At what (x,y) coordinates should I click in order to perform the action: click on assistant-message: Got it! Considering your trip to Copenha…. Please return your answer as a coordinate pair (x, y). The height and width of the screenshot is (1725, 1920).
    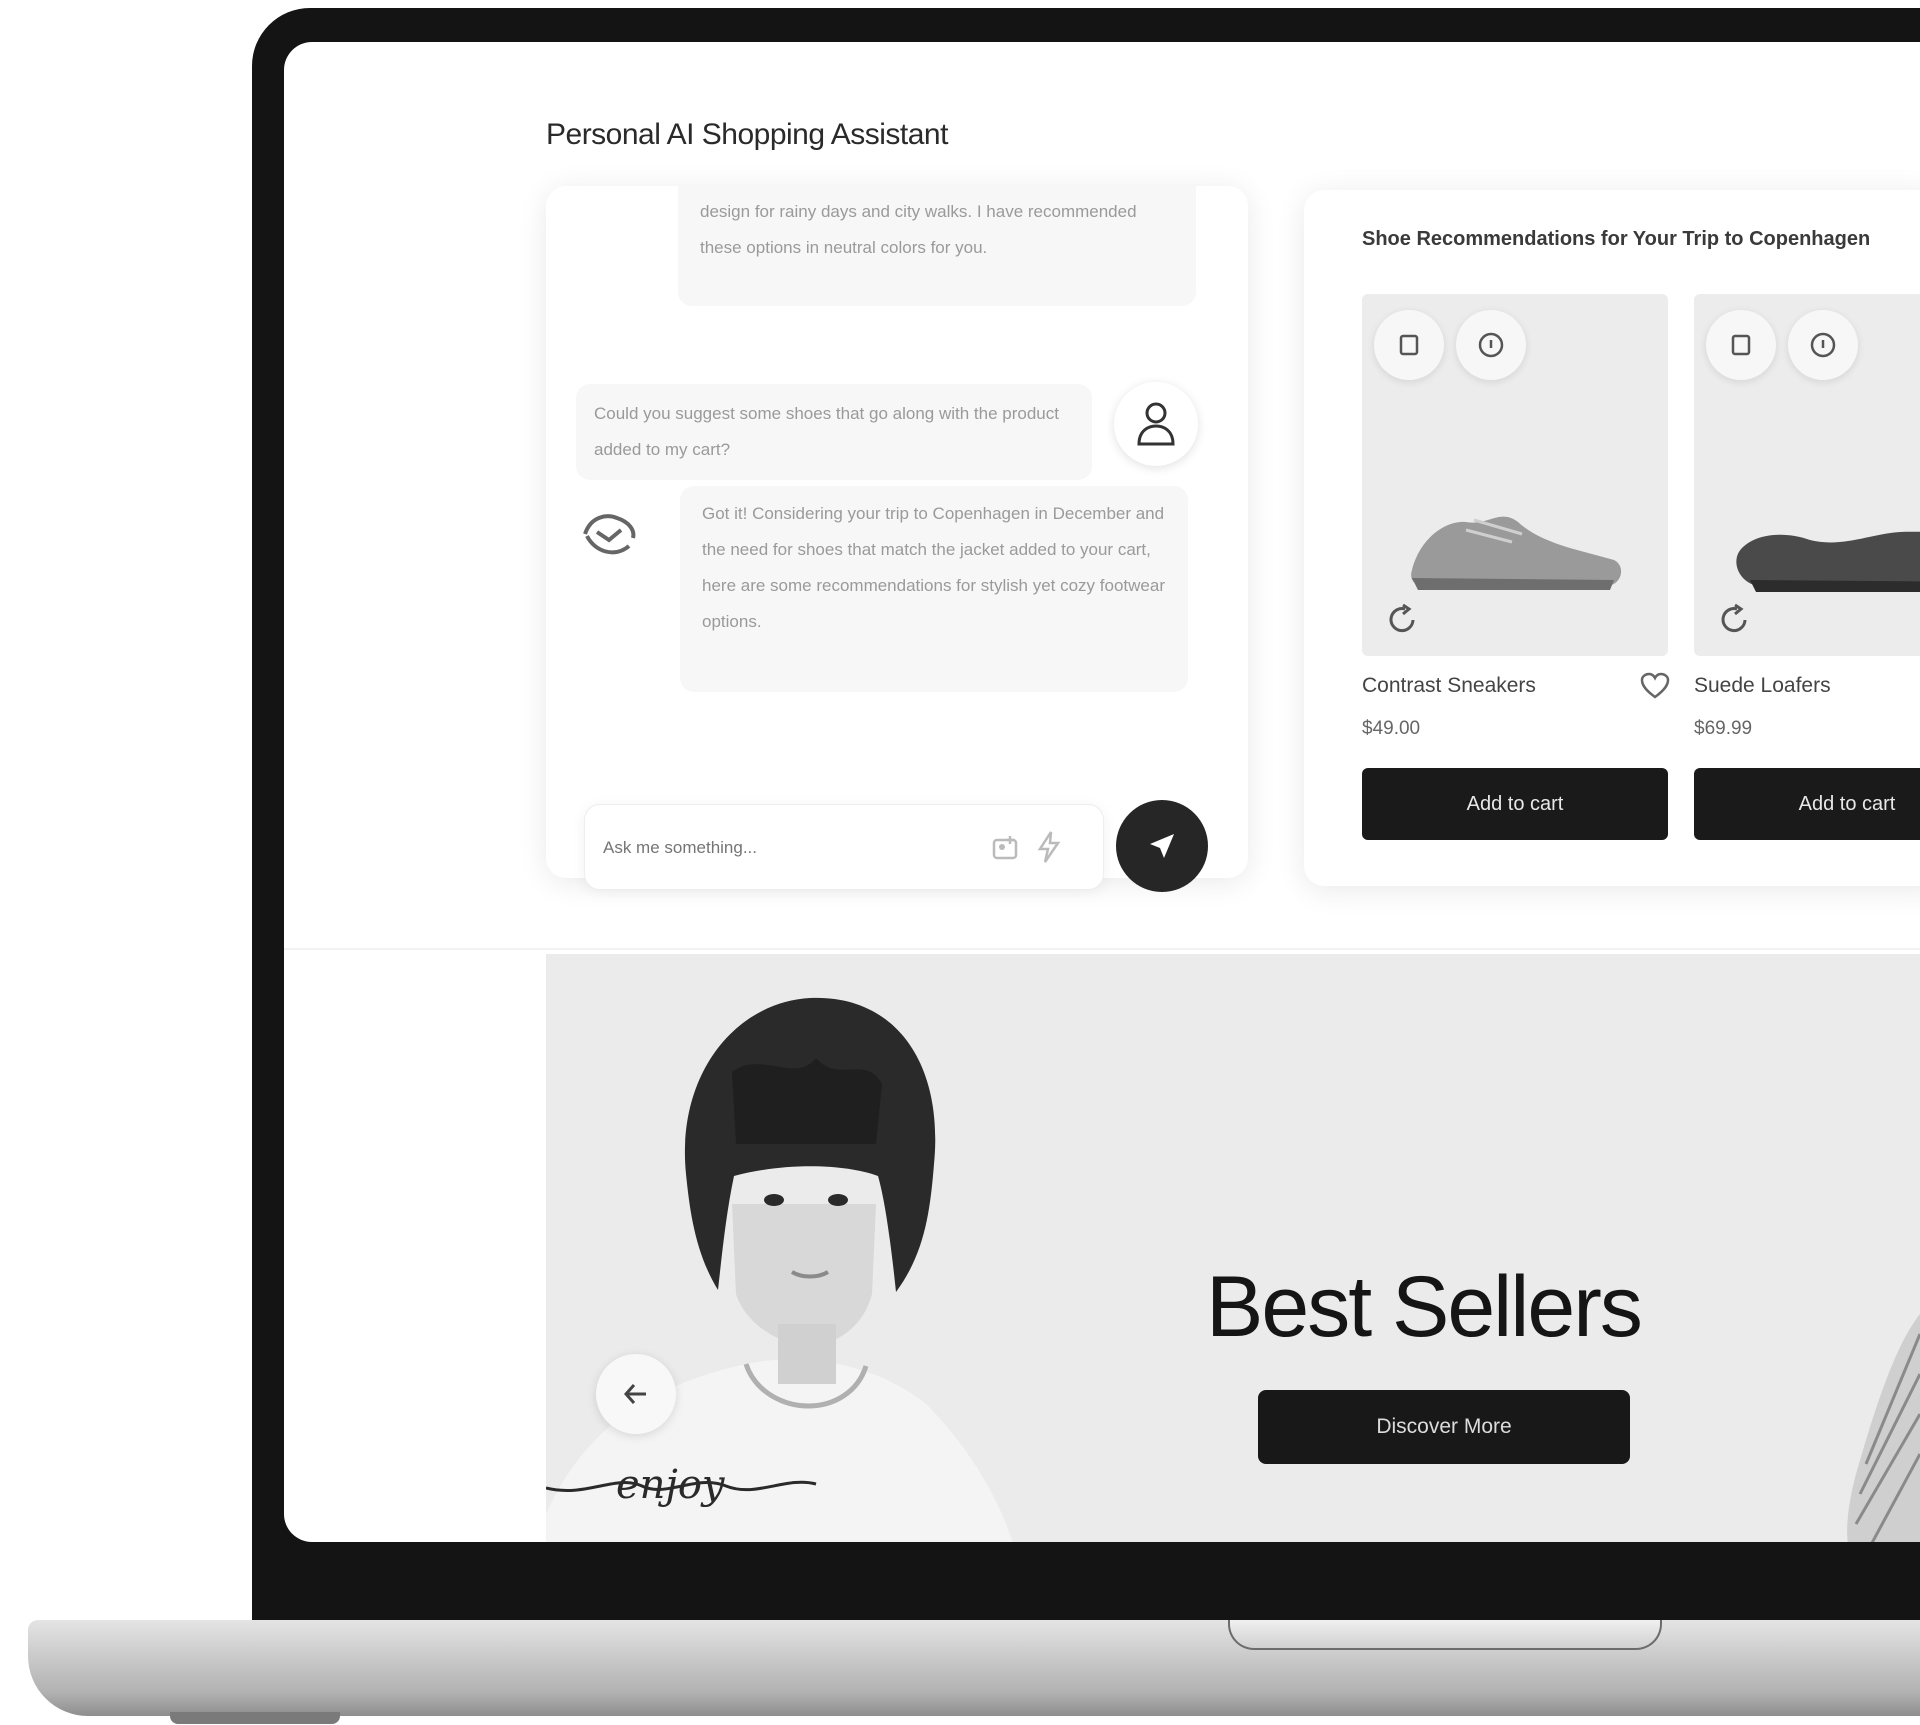
    Looking at the image, I should click on (934, 589).